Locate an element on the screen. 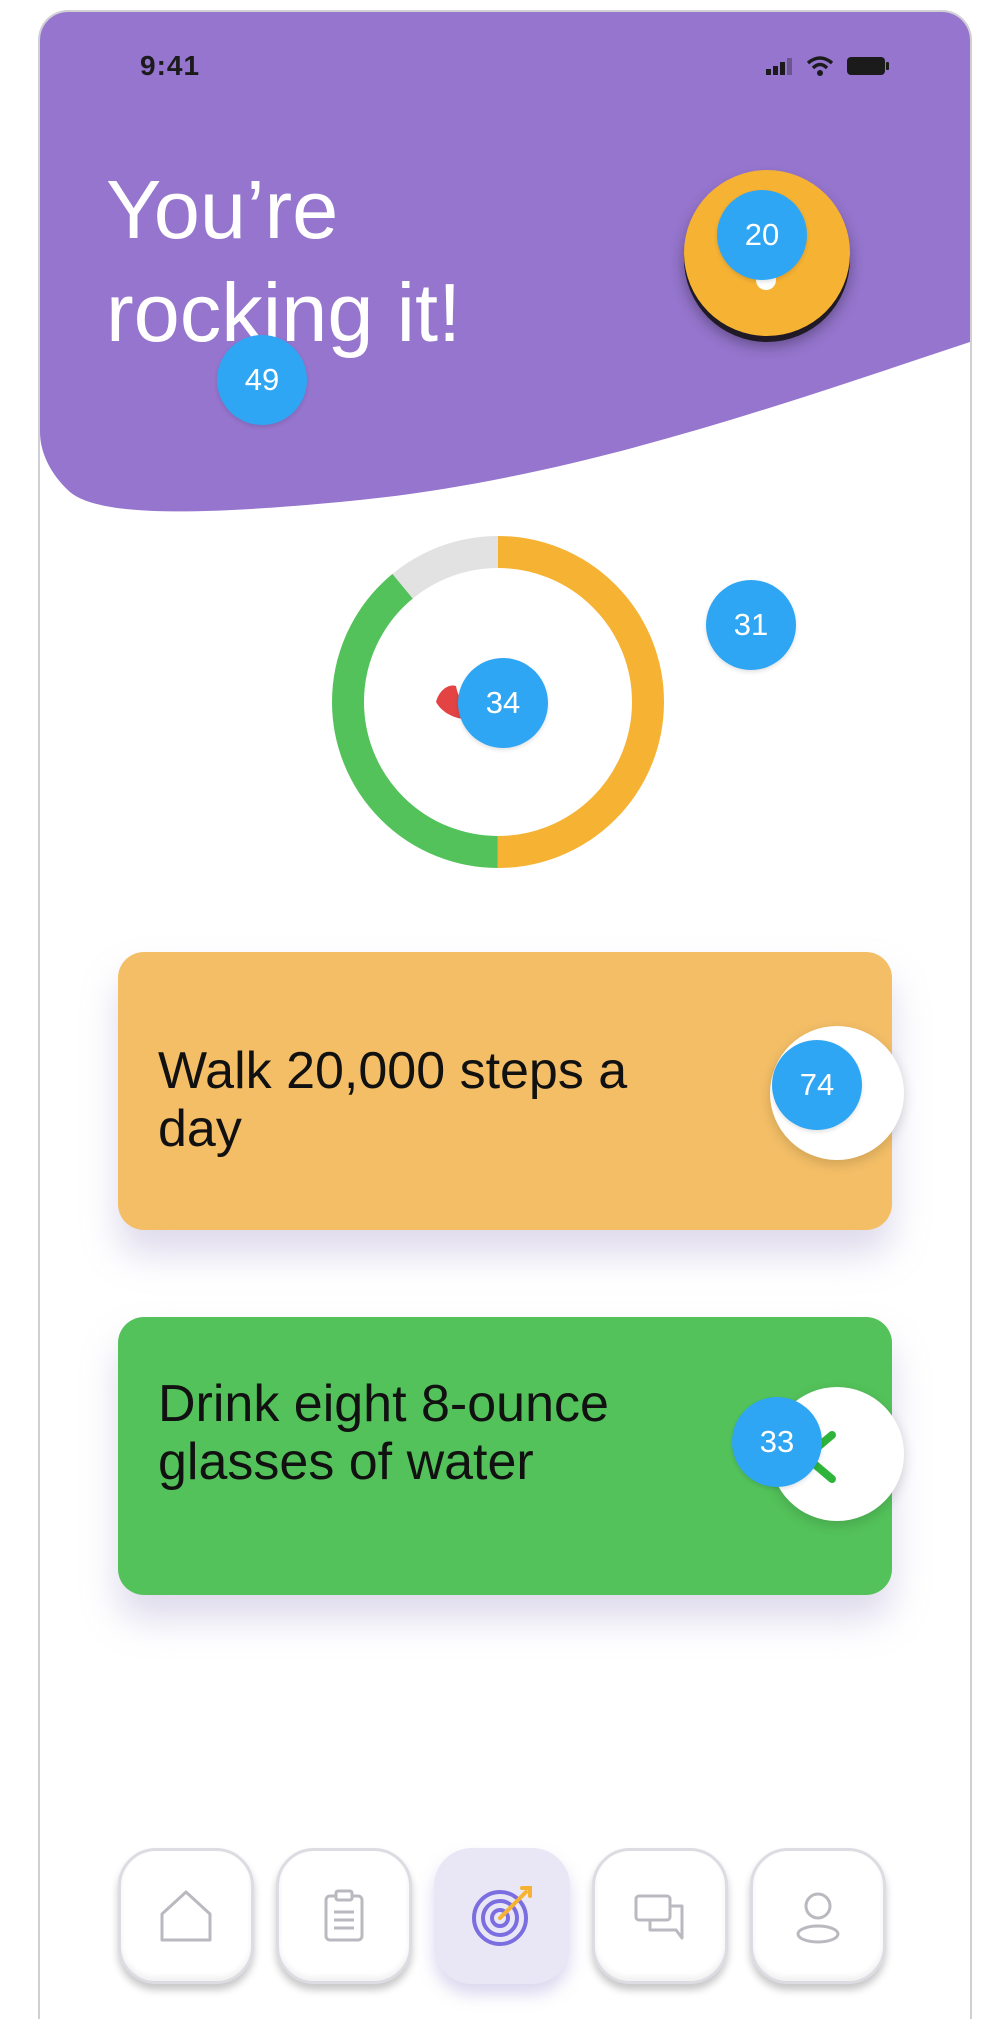 The image size is (984, 2019). status-icons is located at coordinates (828, 66).